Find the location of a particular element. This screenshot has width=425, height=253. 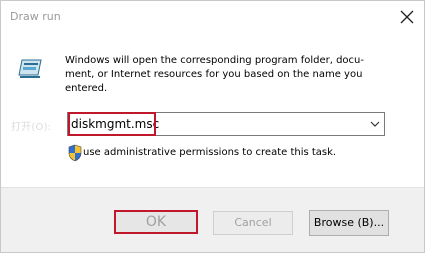

input-highlight-box is located at coordinates (112, 124).